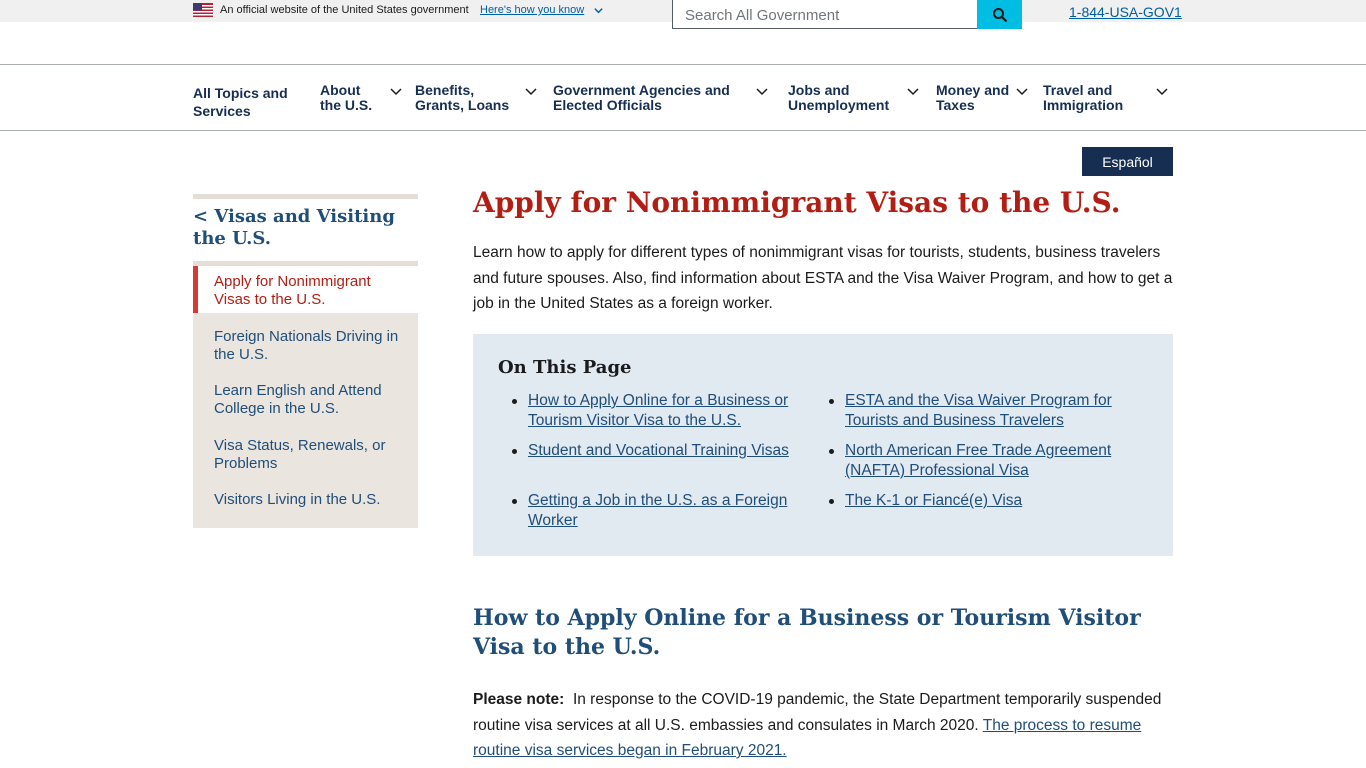 Image resolution: width=1366 pixels, height=768 pixels. Describe the element at coordinates (346, 105) in the screenshot. I see `nav-label: the U.S.` at that location.